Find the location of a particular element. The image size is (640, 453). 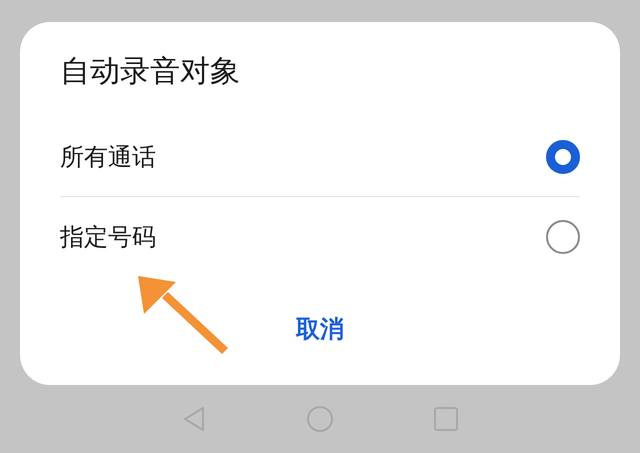

option-label: 指定号码 is located at coordinates (108, 237).